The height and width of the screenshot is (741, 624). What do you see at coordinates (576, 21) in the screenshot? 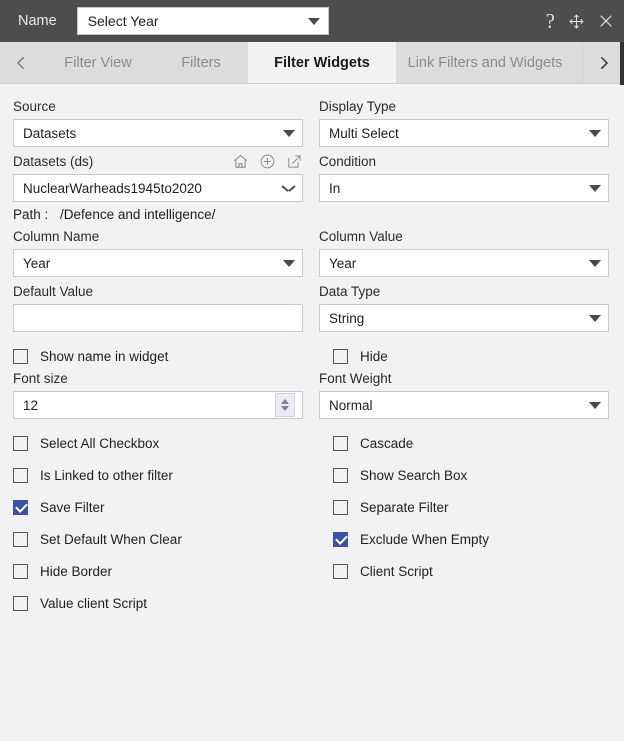
I see `move-arrows-icon` at bounding box center [576, 21].